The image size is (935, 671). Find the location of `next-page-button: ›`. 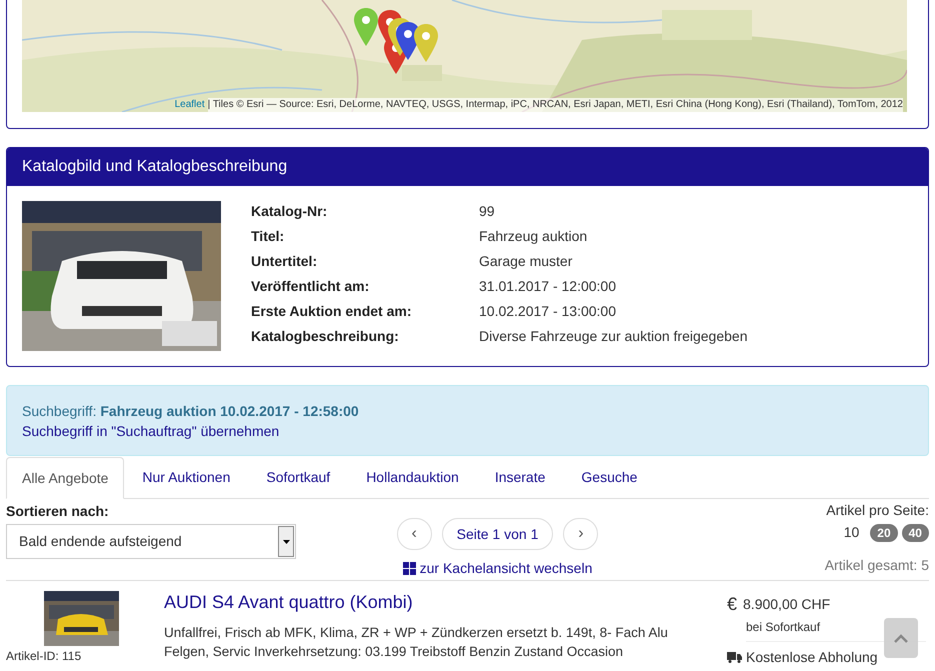

next-page-button: › is located at coordinates (580, 534).